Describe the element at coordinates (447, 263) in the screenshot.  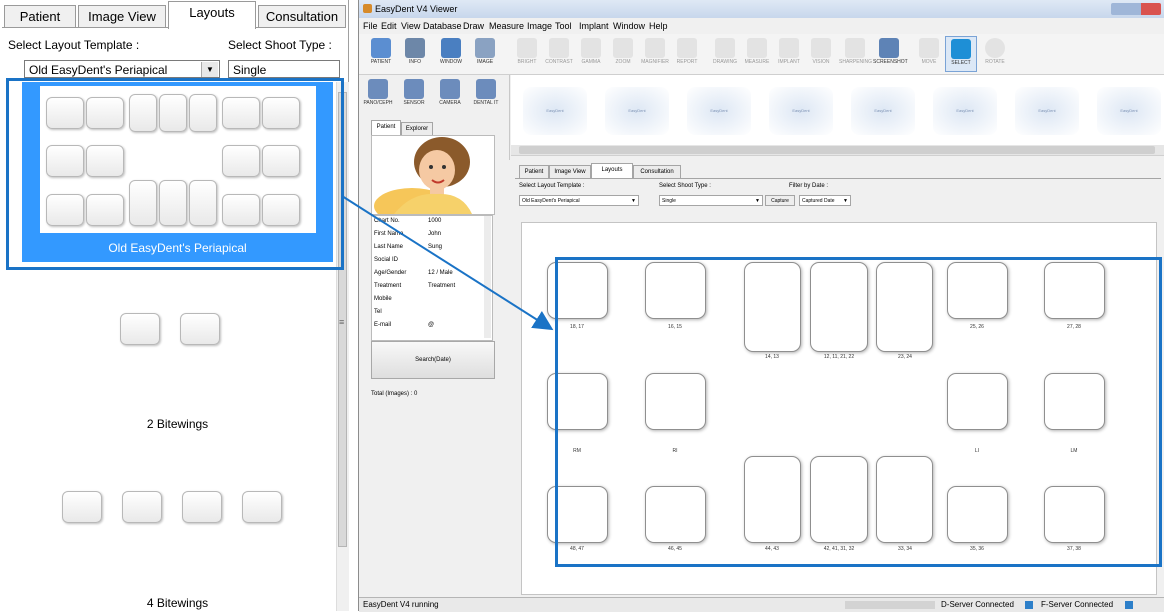
I see `arrow-icon` at that location.